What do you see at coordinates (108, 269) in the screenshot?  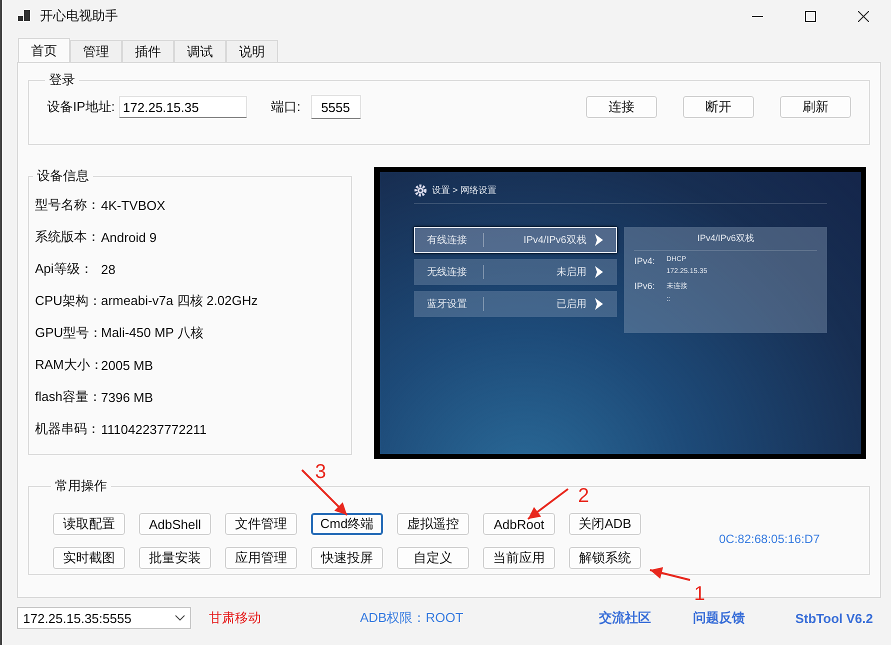 I see `info-value: 28` at bounding box center [108, 269].